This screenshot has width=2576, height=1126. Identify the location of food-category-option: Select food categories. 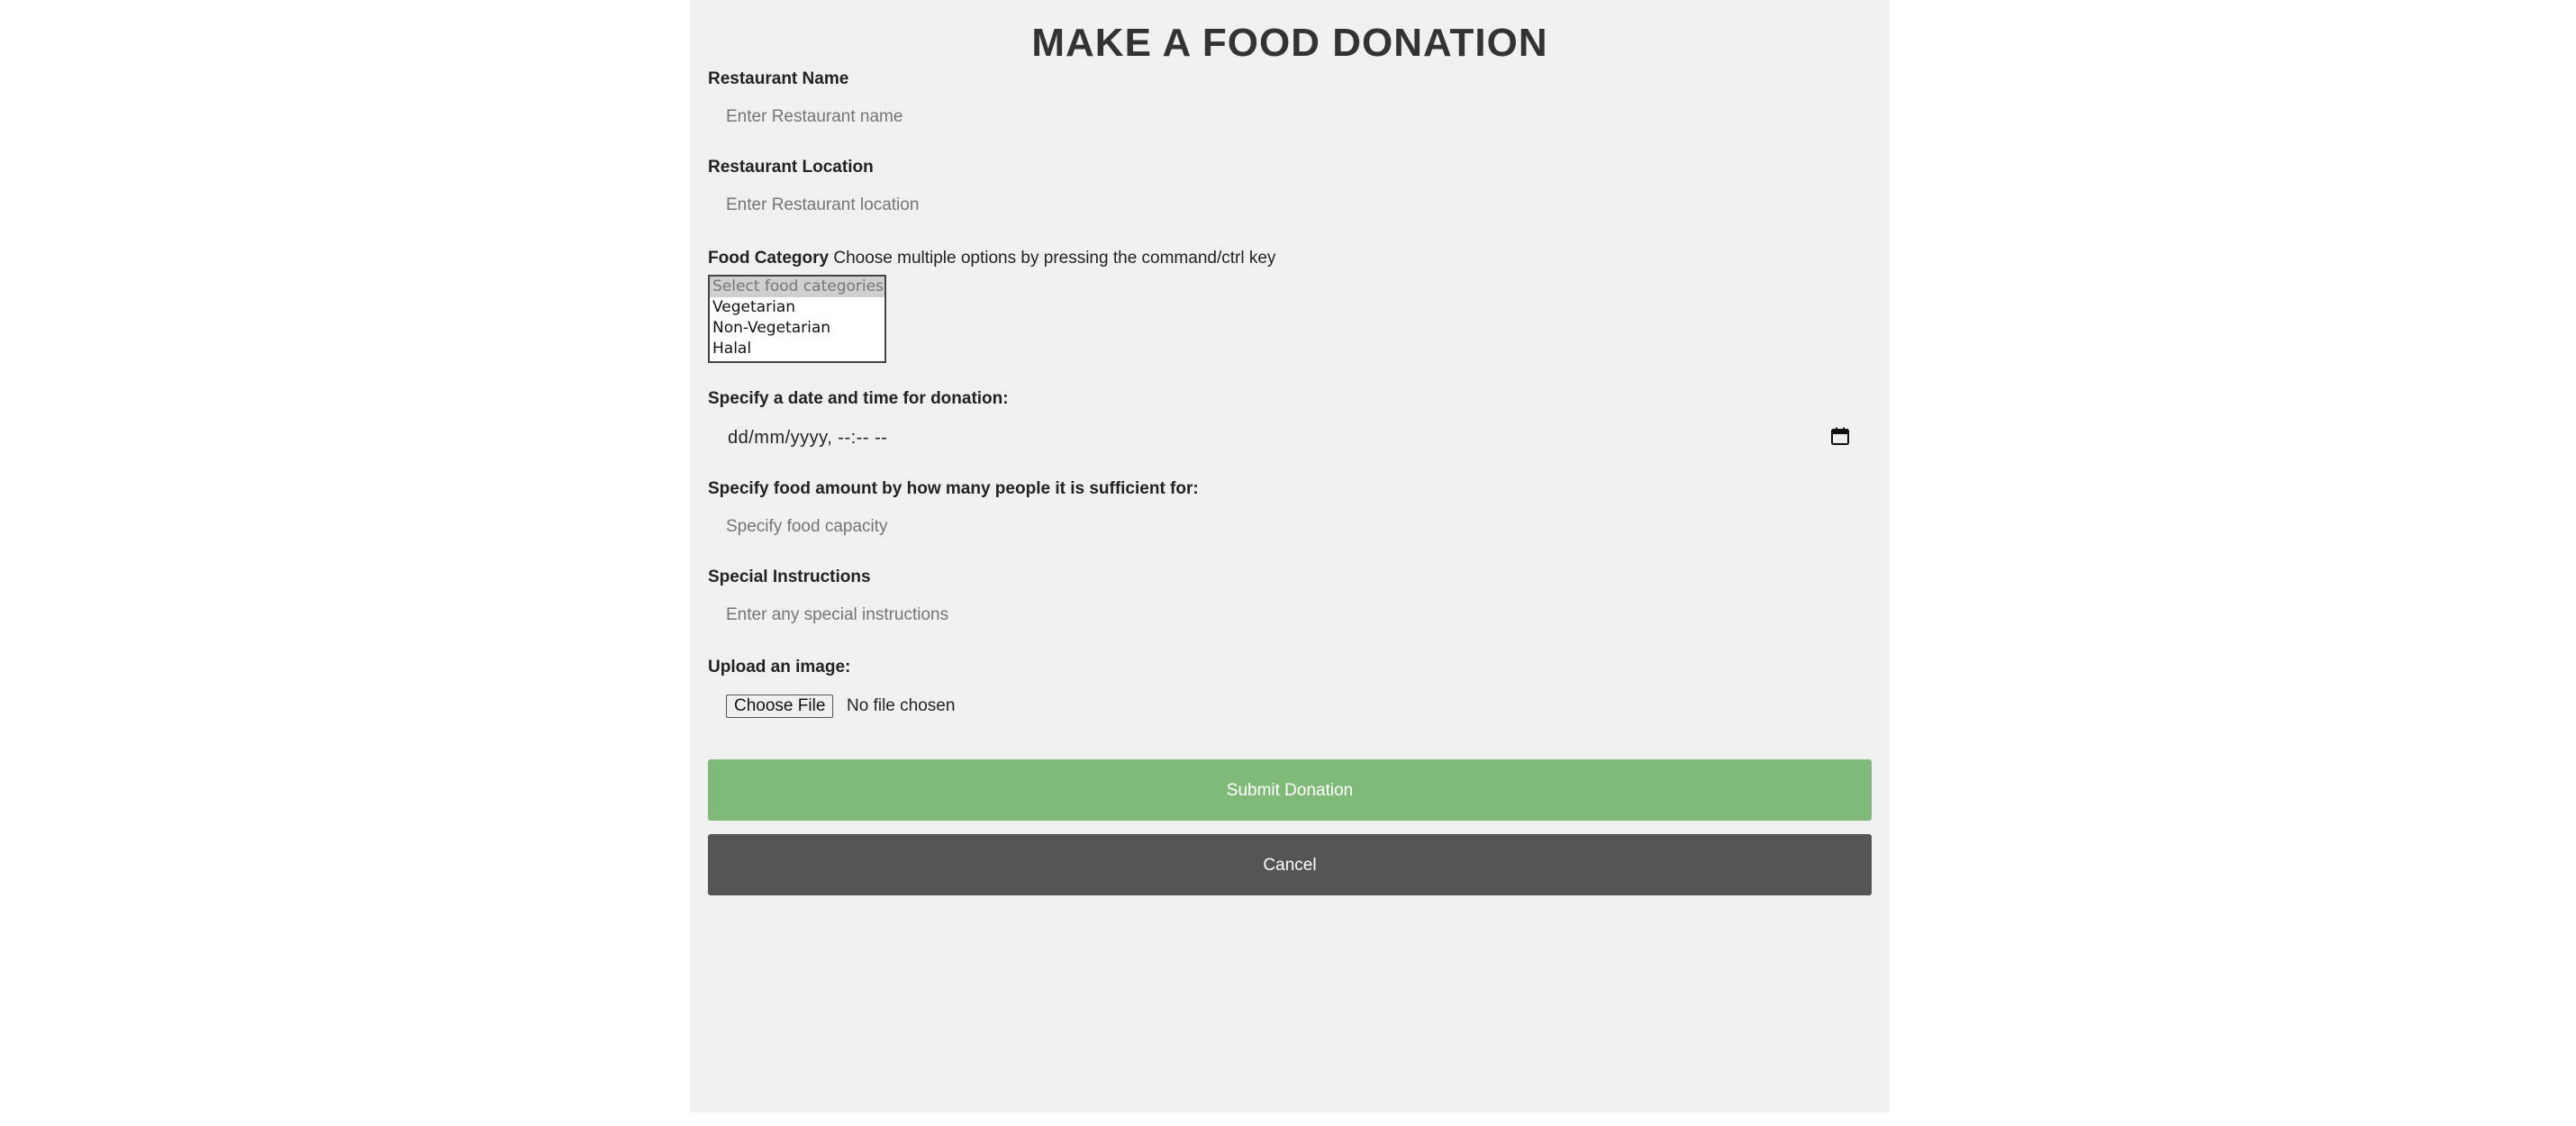
(797, 287).